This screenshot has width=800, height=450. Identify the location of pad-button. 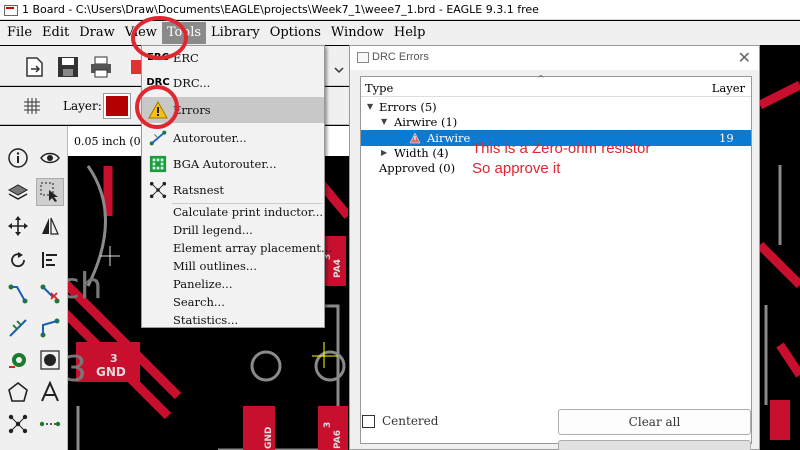
(50, 360).